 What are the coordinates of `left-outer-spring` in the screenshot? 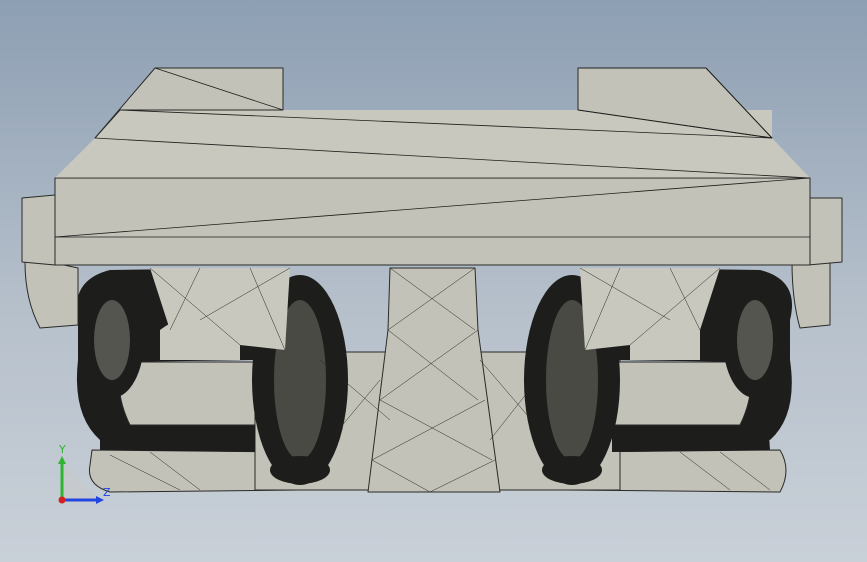 It's located at (112, 340).